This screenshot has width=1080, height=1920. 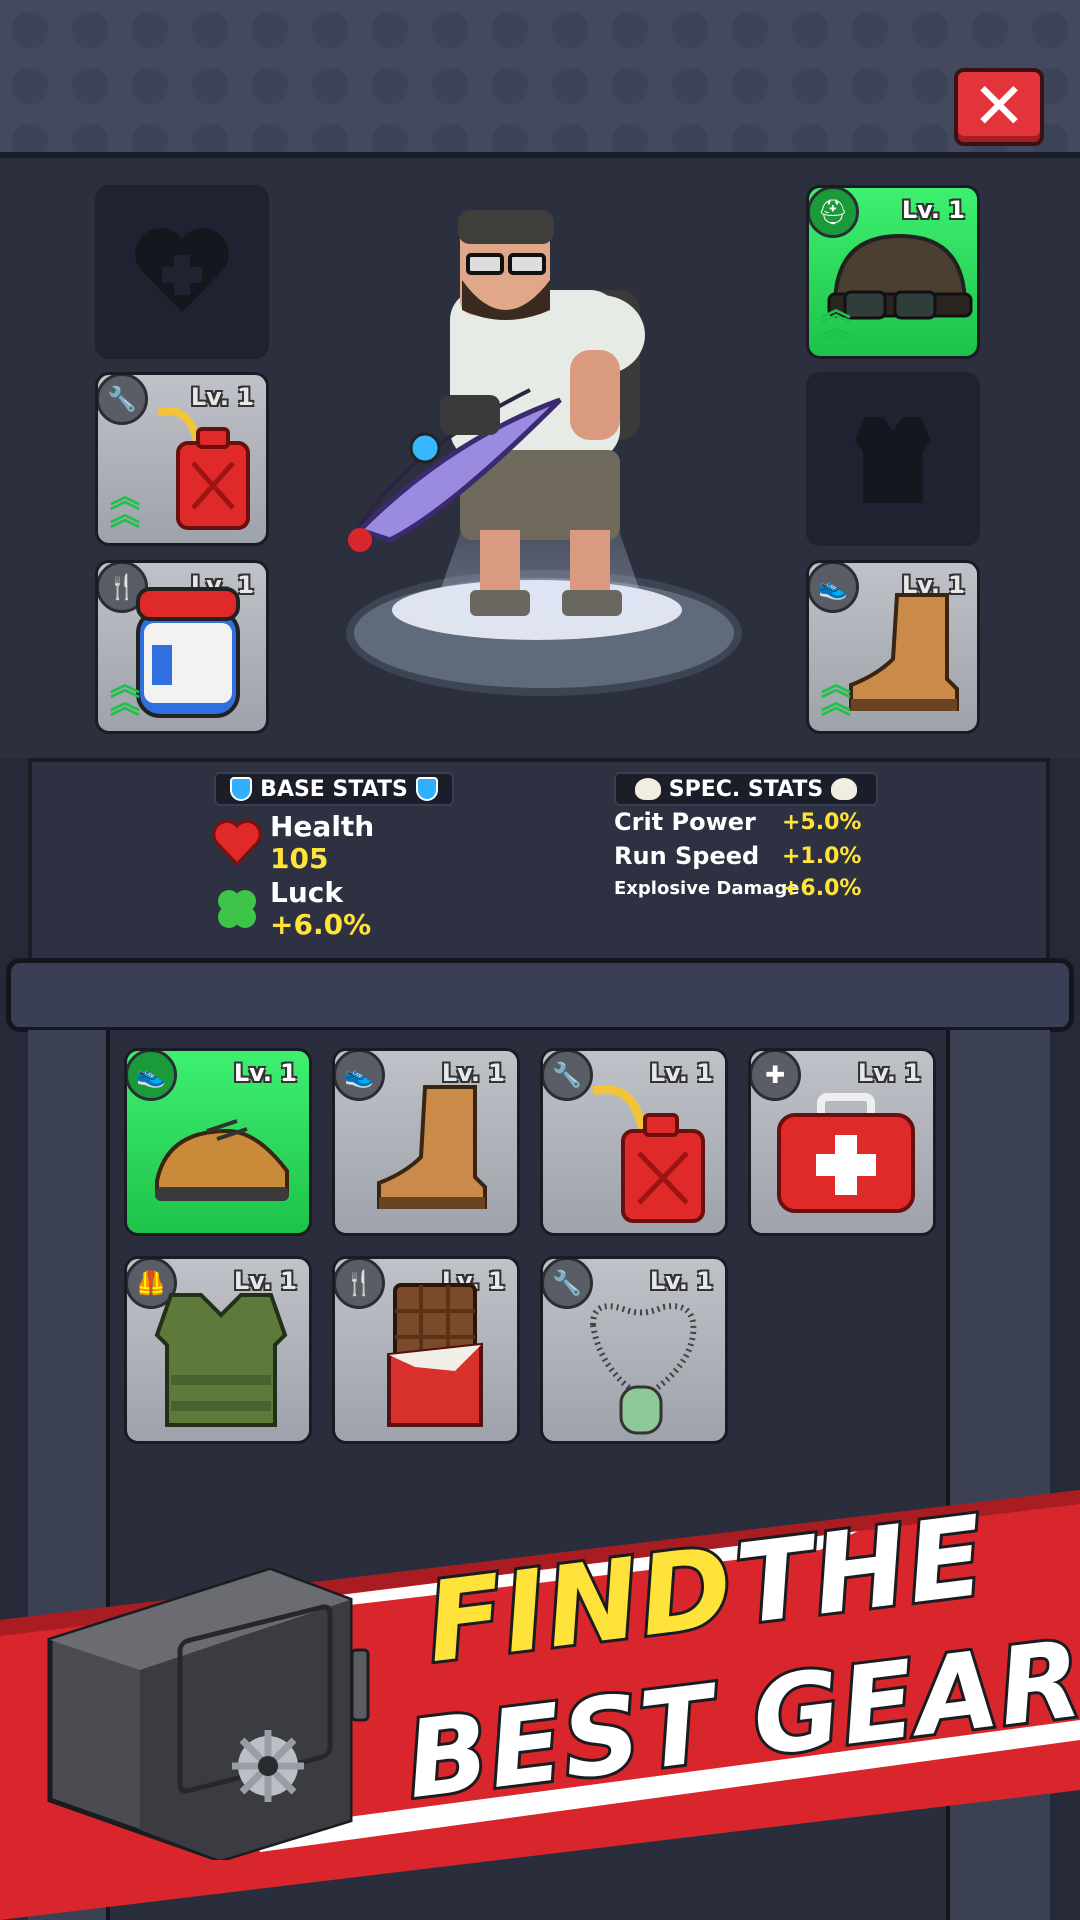 I want to click on empty-slot-medical, so click(x=182, y=272).